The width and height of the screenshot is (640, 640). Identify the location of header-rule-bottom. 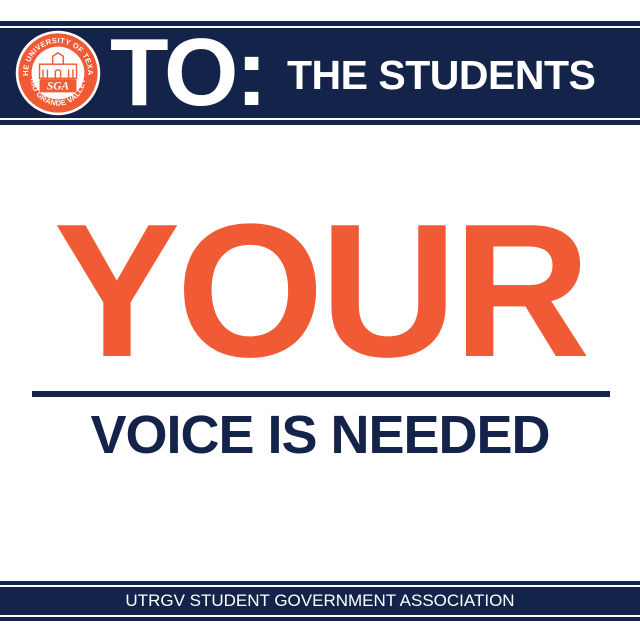
(320, 119).